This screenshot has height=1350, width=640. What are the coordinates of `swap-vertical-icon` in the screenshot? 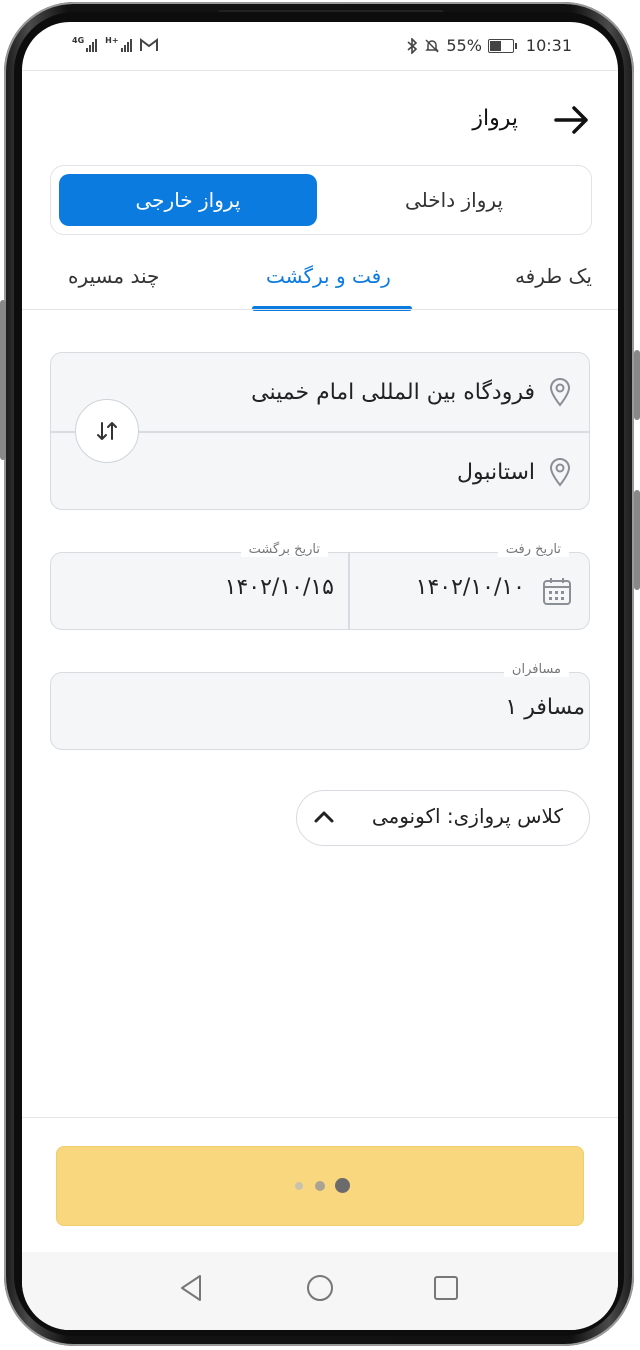 It's located at (107, 431).